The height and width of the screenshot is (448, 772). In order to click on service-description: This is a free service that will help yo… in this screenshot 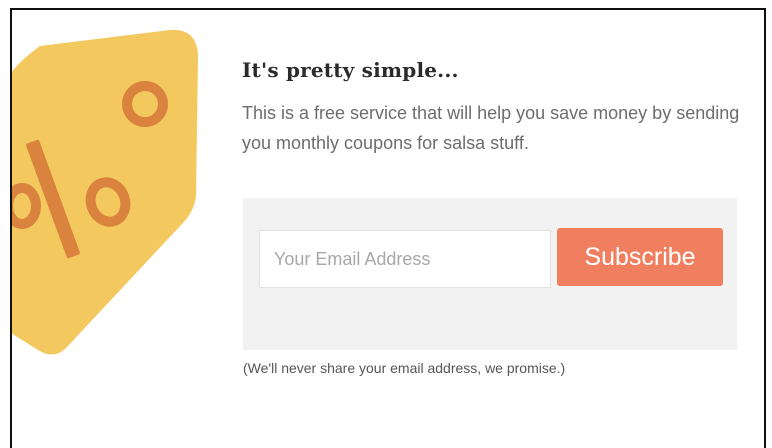, I will do `click(491, 128)`.